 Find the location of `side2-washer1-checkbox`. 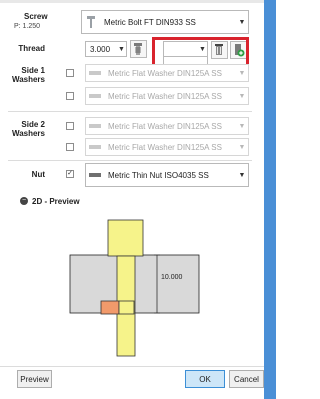

side2-washer1-checkbox is located at coordinates (70, 126).